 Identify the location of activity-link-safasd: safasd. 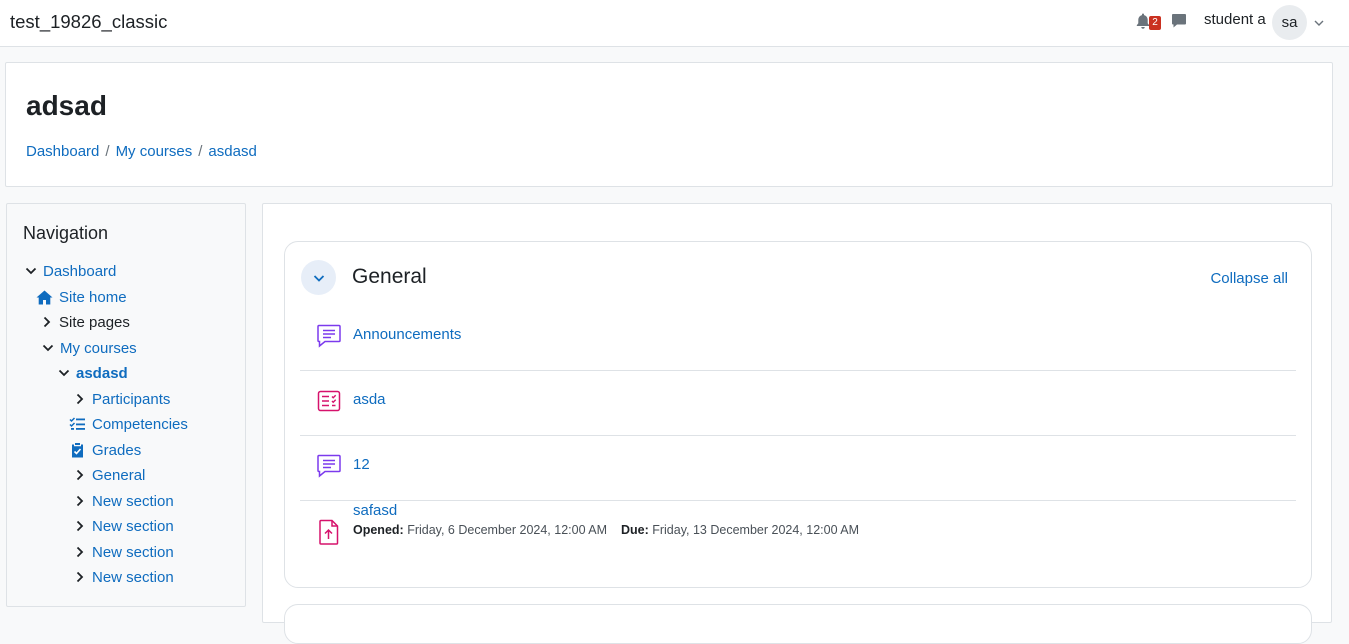
(375, 510).